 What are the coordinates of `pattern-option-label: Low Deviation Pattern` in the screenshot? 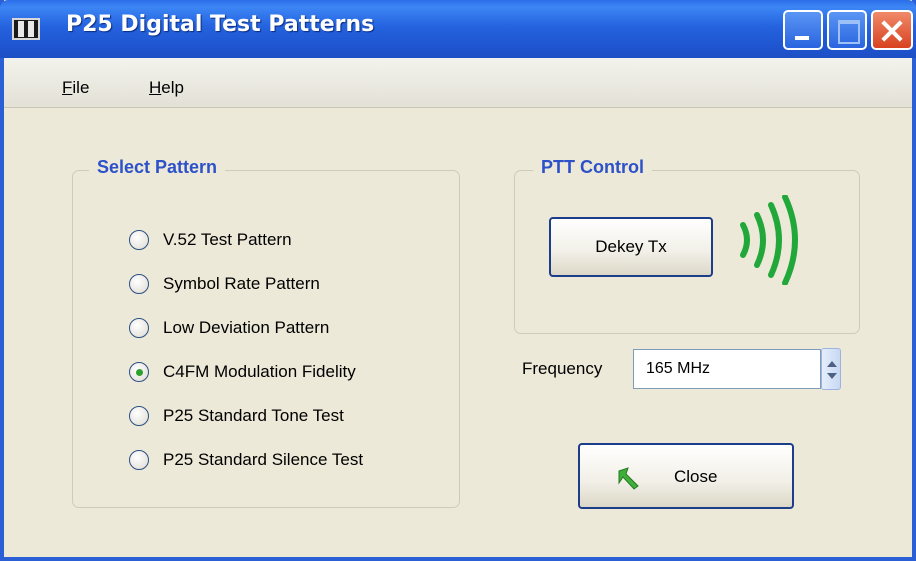 It's located at (246, 327).